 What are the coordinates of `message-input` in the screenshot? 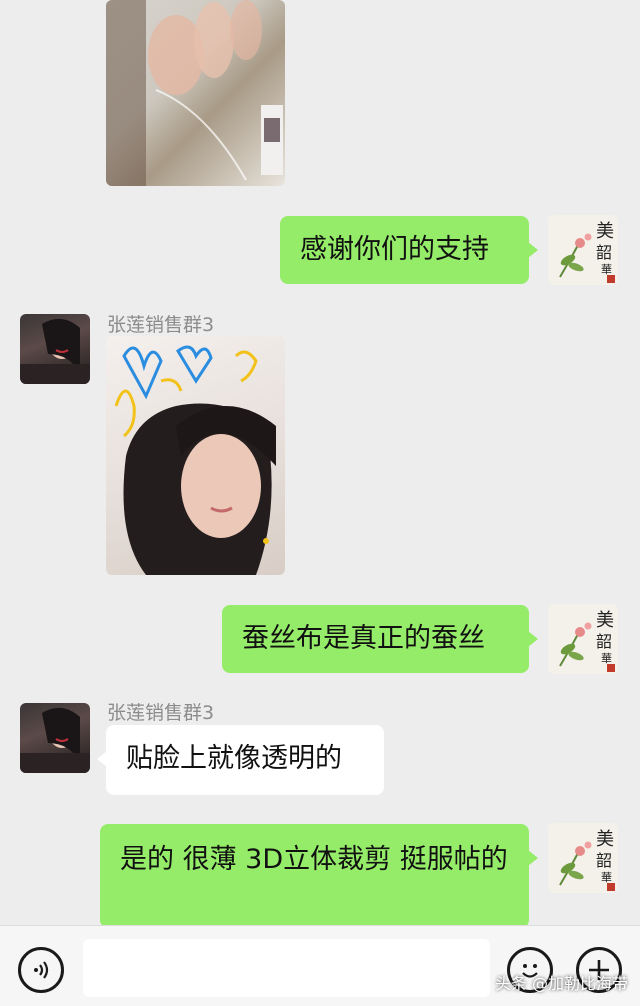 It's located at (286, 968).